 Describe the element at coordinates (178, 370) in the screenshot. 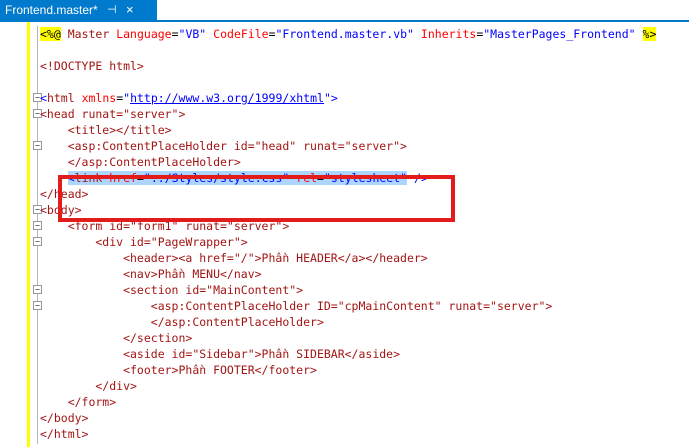

I see `code-line: <footer>Phần FOOTER</footer>` at that location.